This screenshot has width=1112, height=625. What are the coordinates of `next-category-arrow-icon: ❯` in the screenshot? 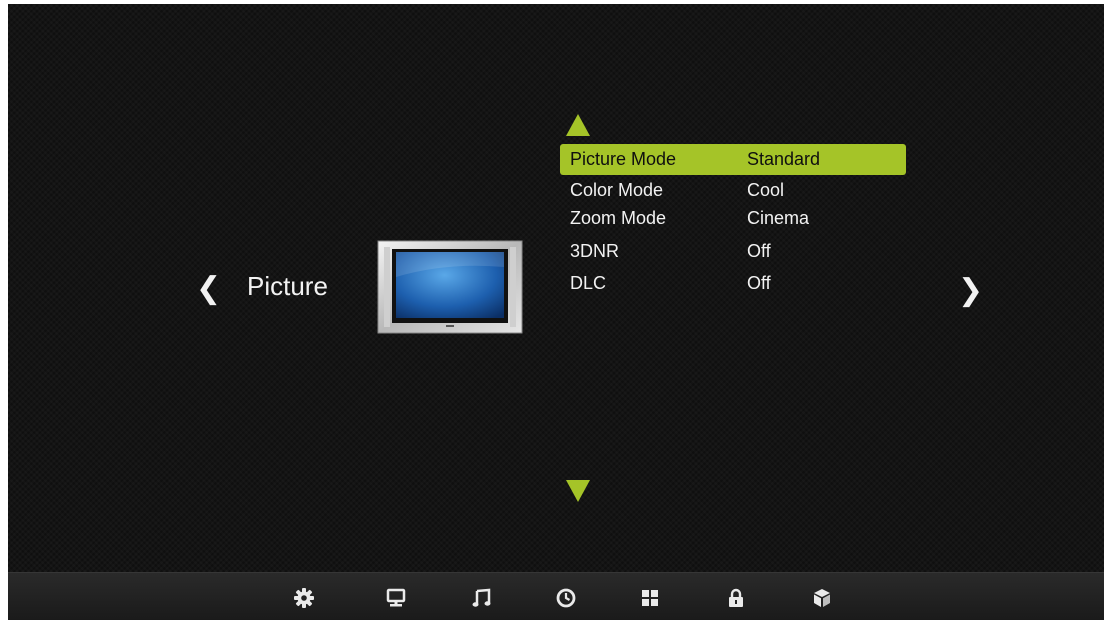 It's located at (970, 291).